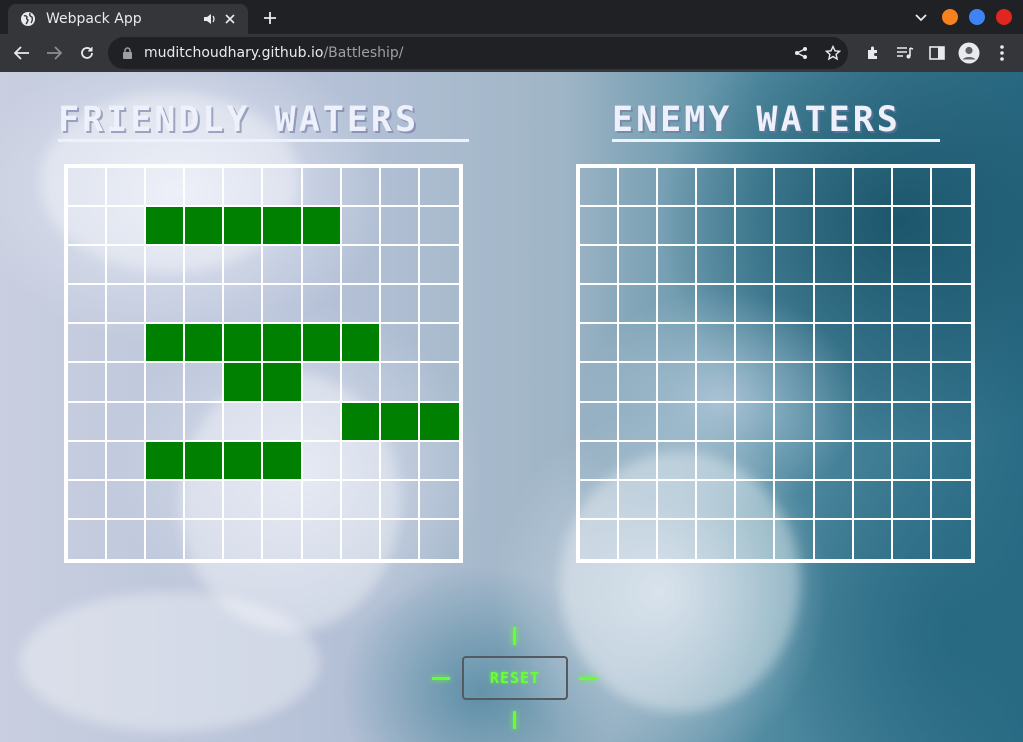 This screenshot has width=1023, height=742. What do you see at coordinates (969, 53) in the screenshot?
I see `profile-icon` at bounding box center [969, 53].